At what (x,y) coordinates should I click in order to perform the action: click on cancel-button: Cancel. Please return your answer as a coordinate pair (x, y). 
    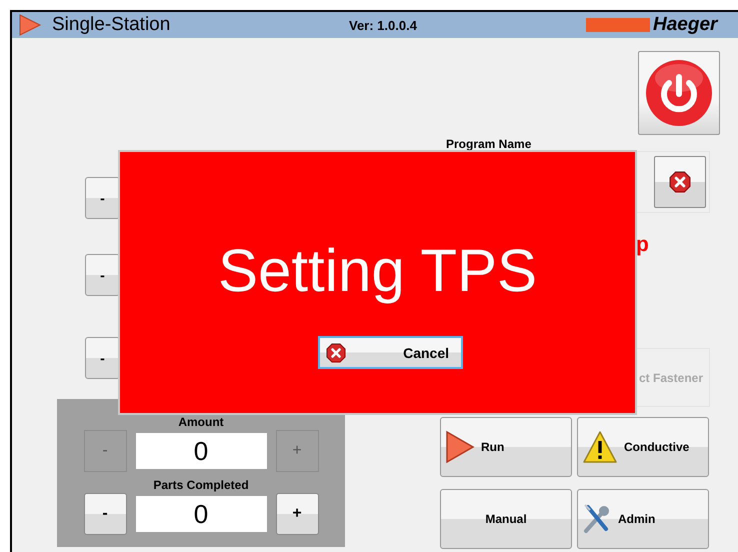
    Looking at the image, I should click on (390, 352).